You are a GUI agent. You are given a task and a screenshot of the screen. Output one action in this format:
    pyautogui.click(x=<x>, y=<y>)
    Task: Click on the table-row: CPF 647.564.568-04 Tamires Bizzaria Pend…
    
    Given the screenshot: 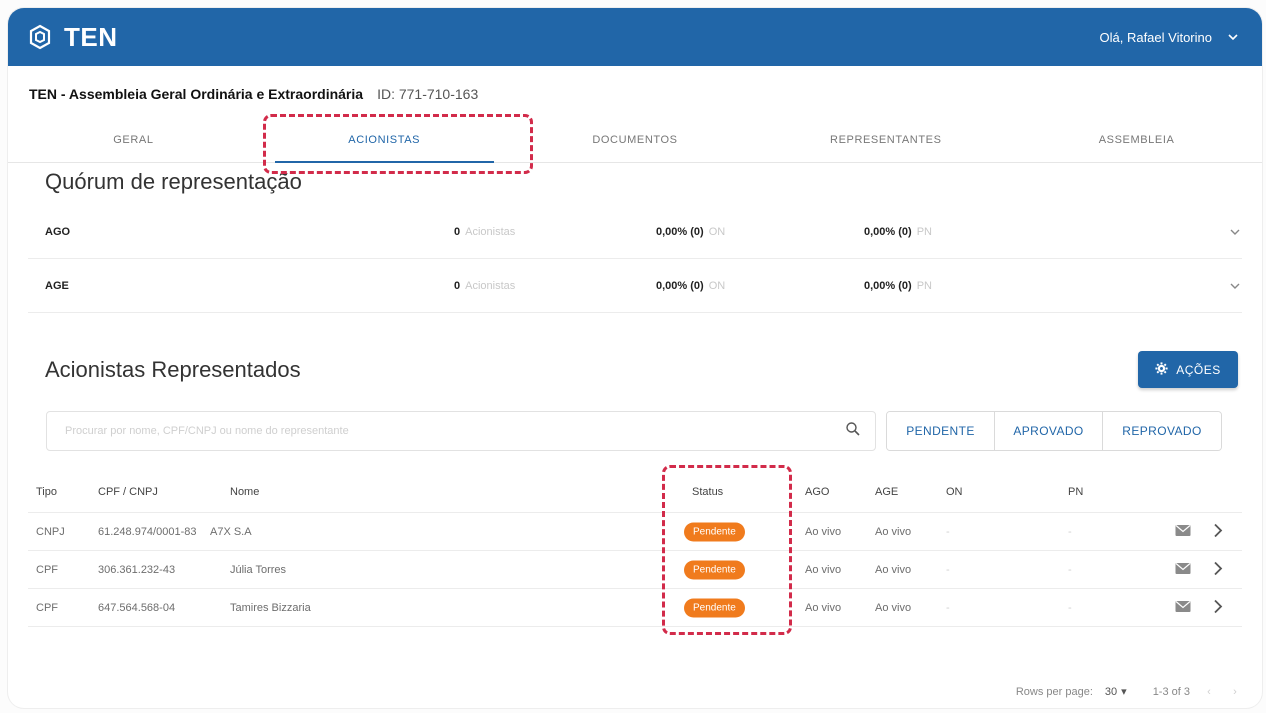 What is the action you would take?
    pyautogui.click(x=635, y=608)
    